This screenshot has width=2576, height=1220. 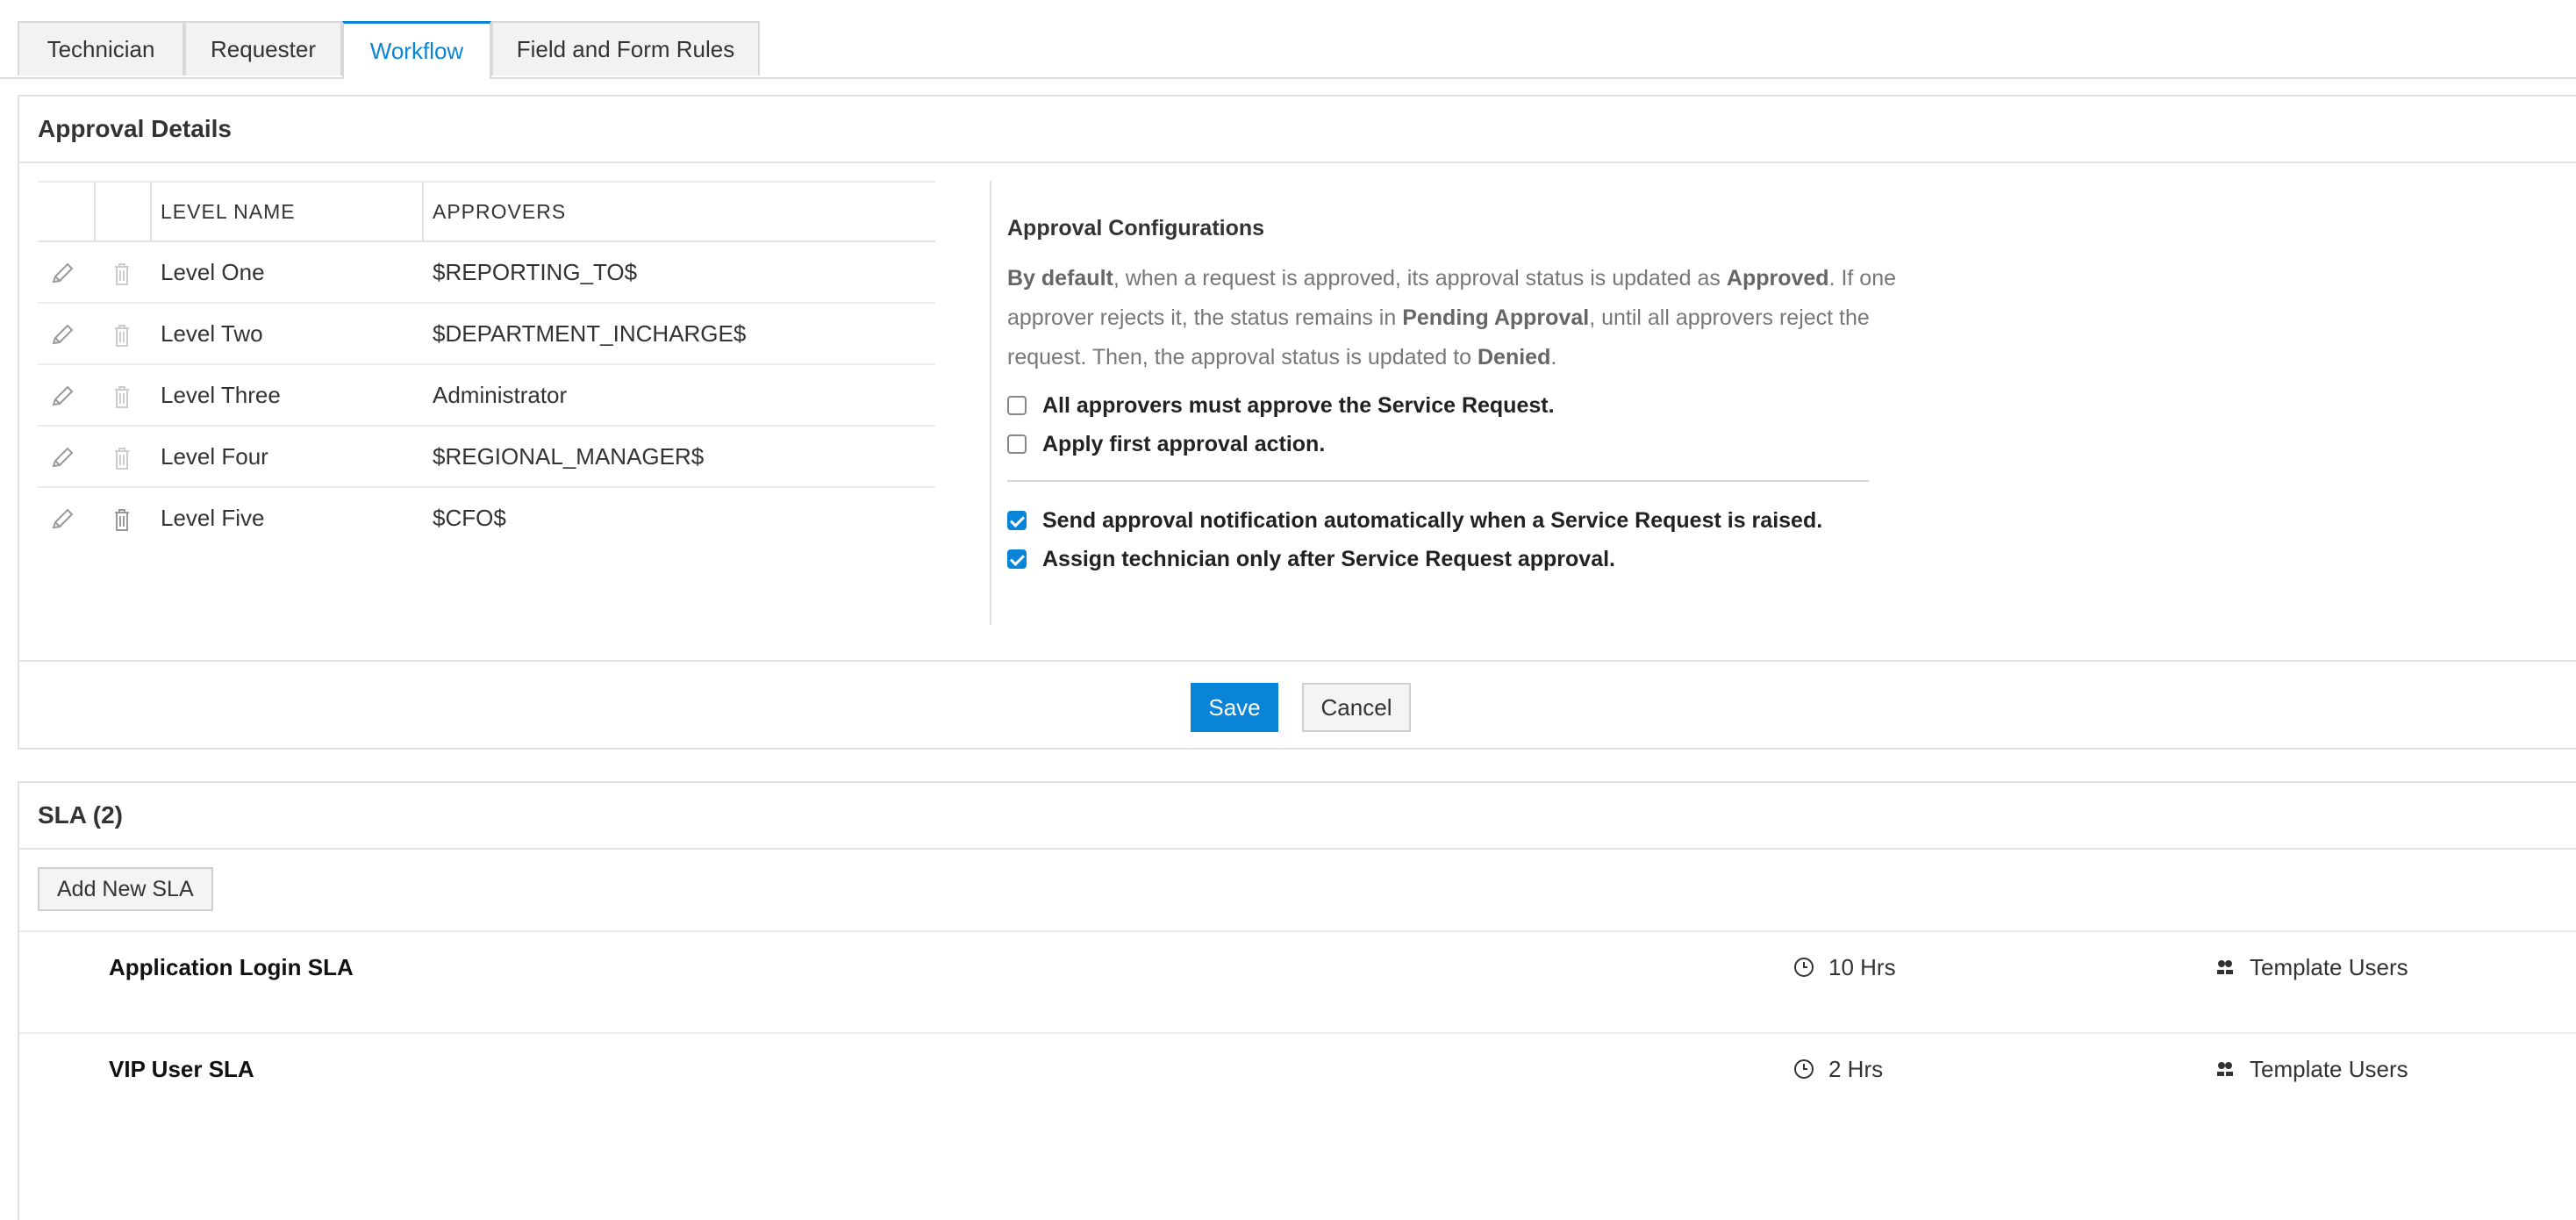 What do you see at coordinates (213, 272) in the screenshot?
I see `level-name: Level One` at bounding box center [213, 272].